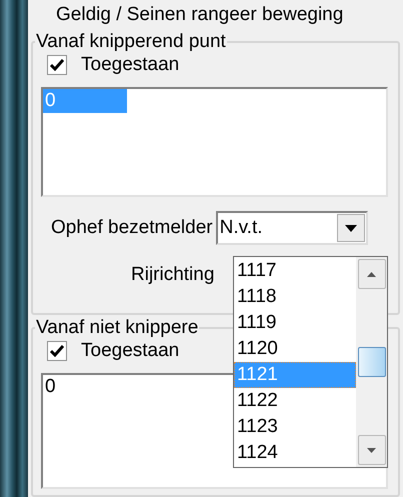  Describe the element at coordinates (241, 228) in the screenshot. I see `dropdown-value: N.v.t.` at that location.